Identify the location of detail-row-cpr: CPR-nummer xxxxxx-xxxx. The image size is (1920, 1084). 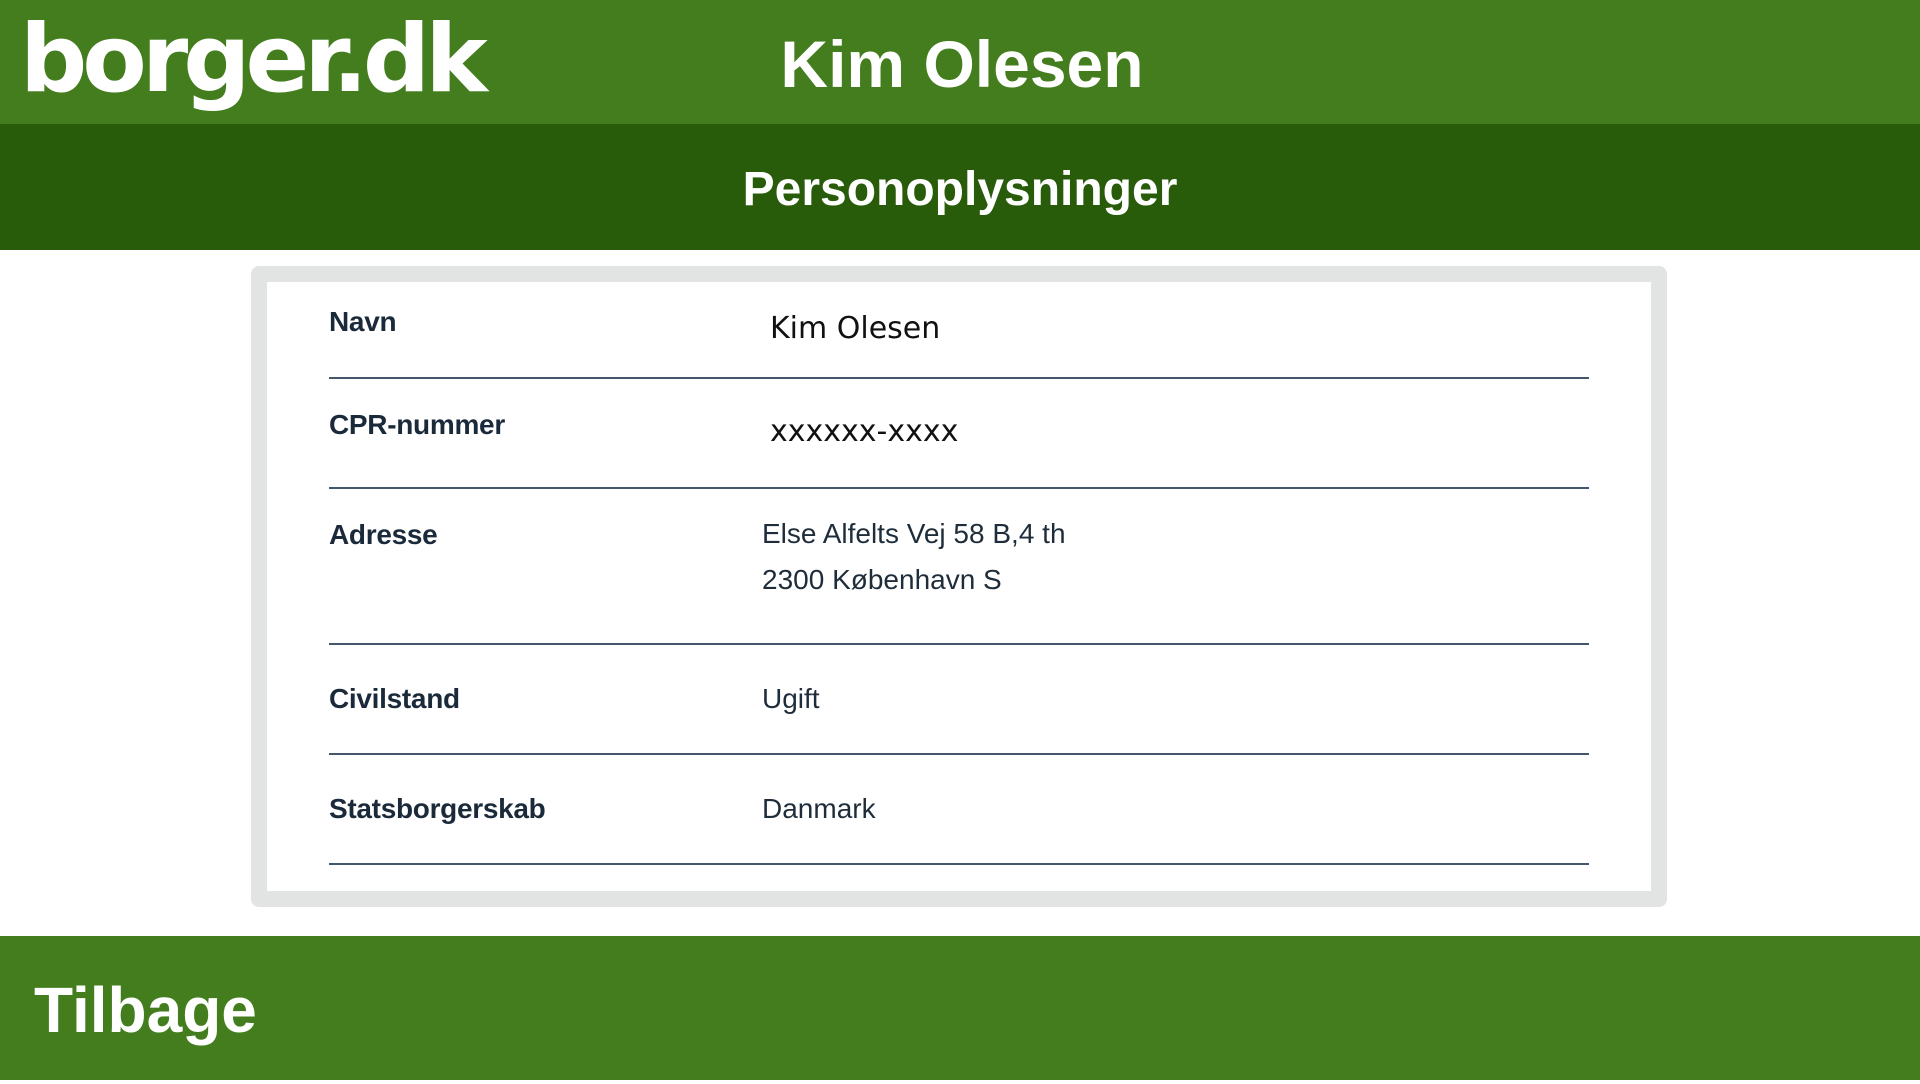
(959, 434).